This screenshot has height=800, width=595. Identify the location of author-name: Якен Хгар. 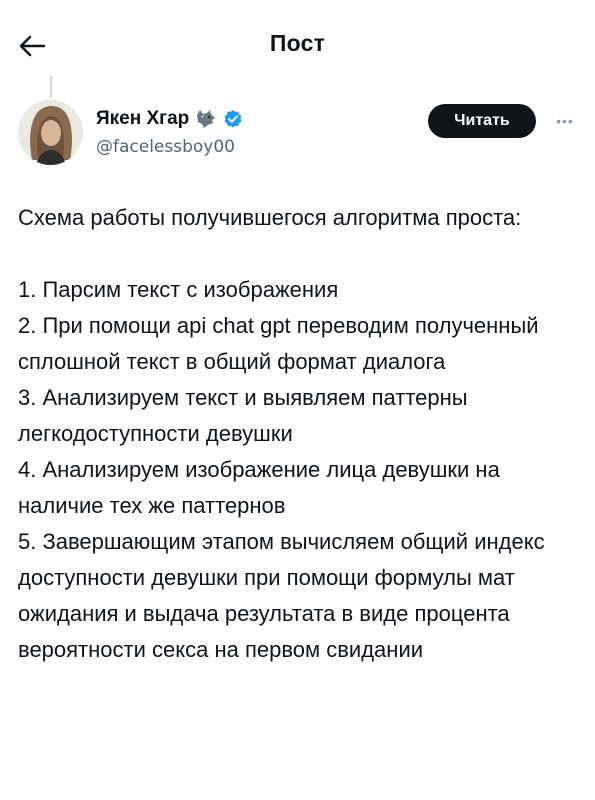
(142, 119).